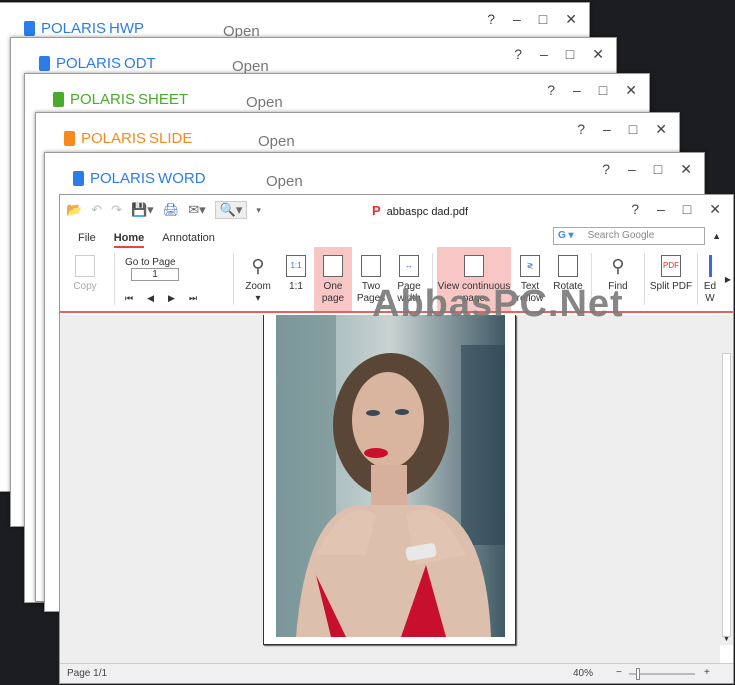  Describe the element at coordinates (128, 138) in the screenshot. I see `app-title: POLARIS SLIDE` at that location.